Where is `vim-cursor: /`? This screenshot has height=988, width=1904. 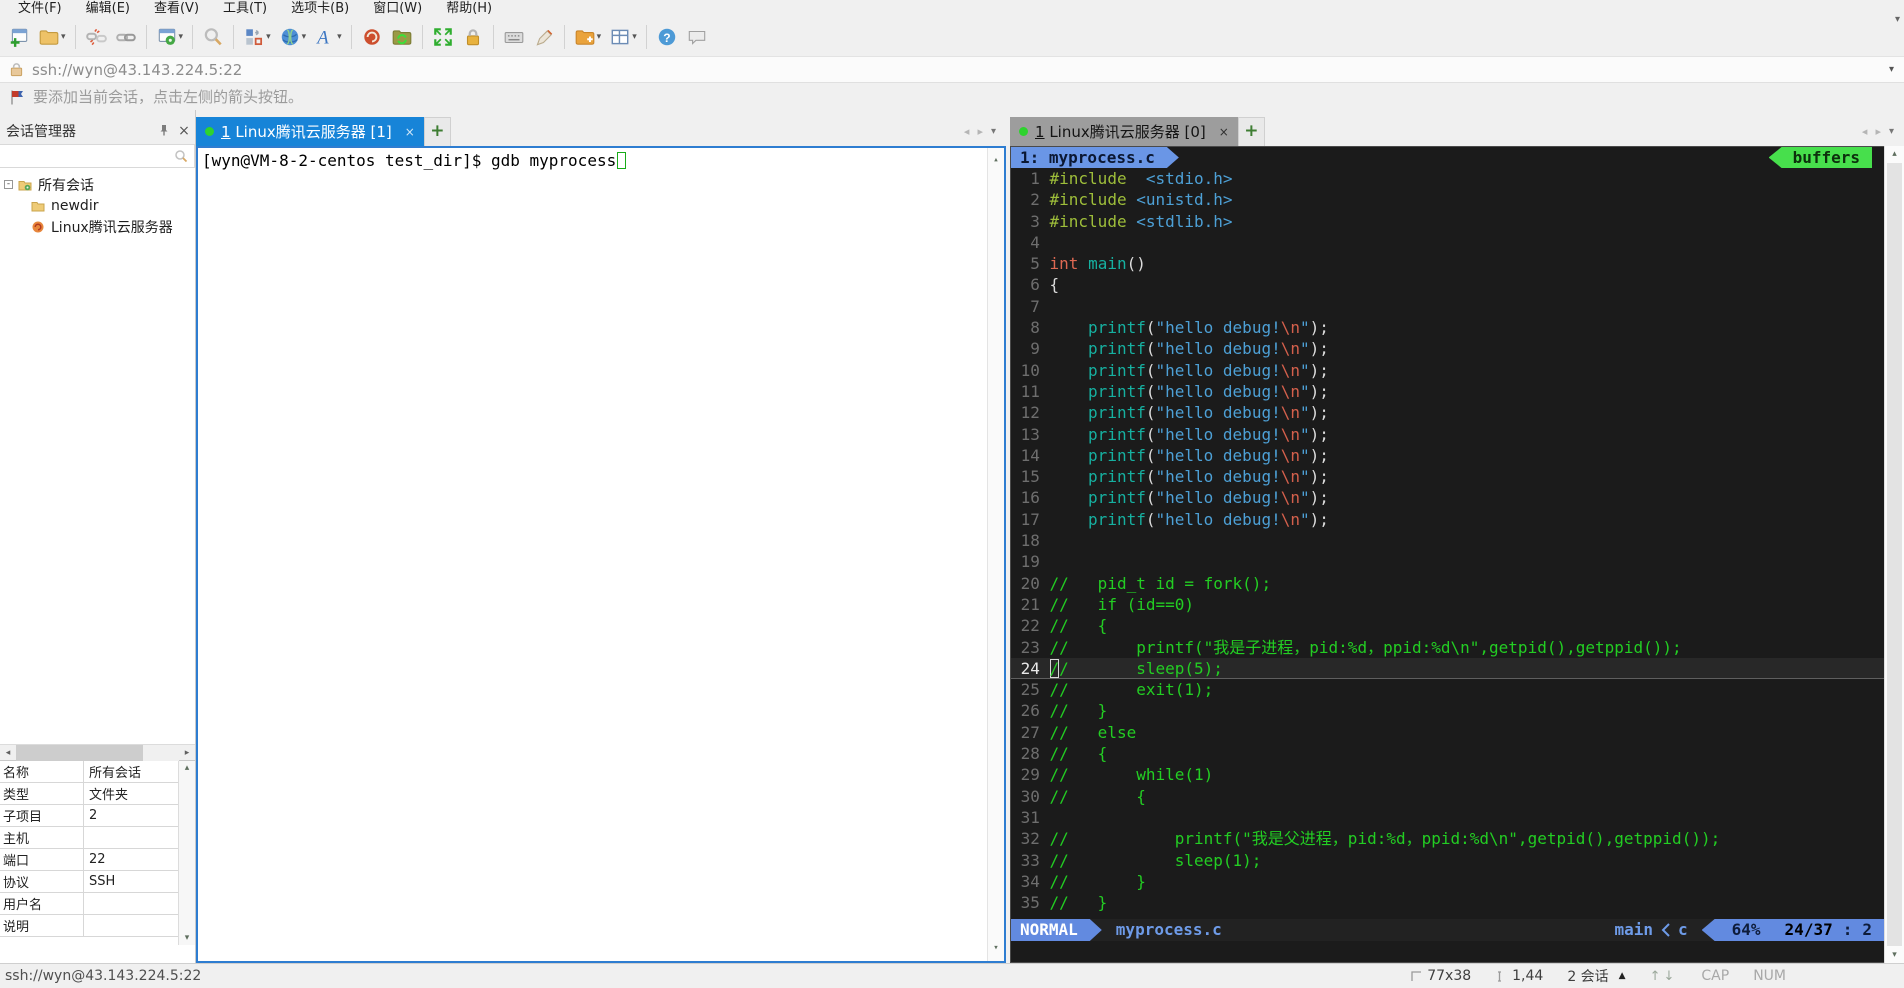 vim-cursor: / is located at coordinates (1054, 668).